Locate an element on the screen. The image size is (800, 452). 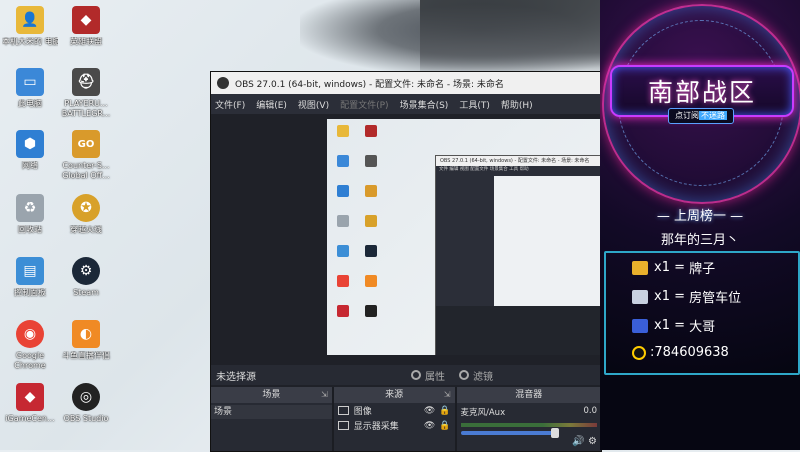
douyu-icon: ◐ is located at coordinates (86, 334).